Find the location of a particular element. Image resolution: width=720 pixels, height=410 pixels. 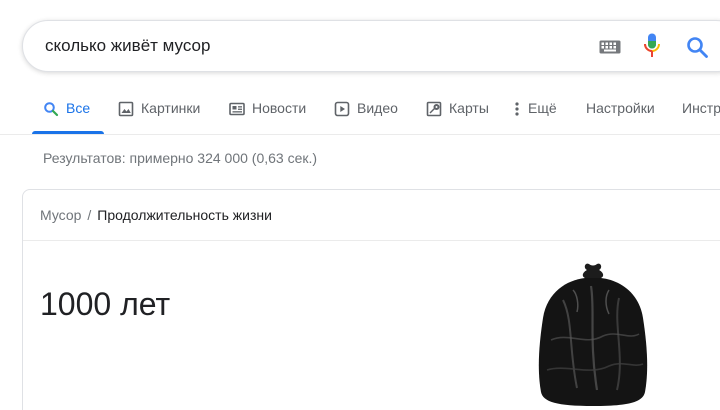

keyboard-icon is located at coordinates (610, 47).